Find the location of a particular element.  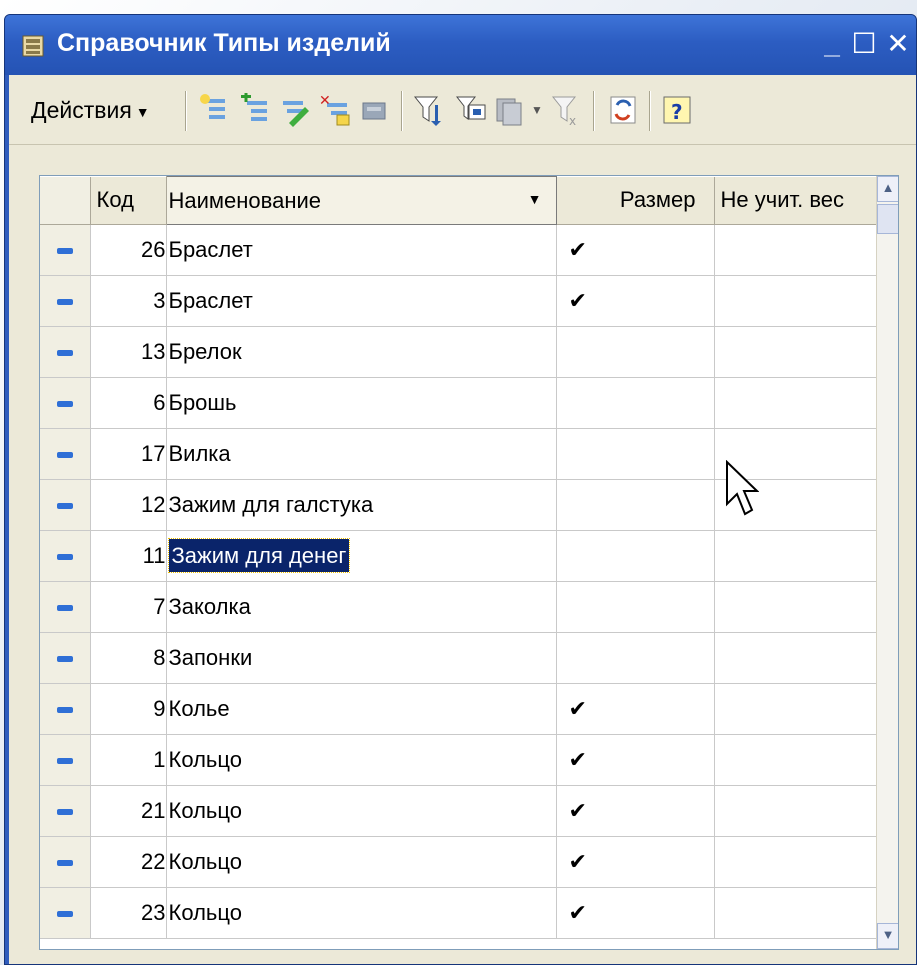

name-cell: Зажим для галстука is located at coordinates (361, 505).